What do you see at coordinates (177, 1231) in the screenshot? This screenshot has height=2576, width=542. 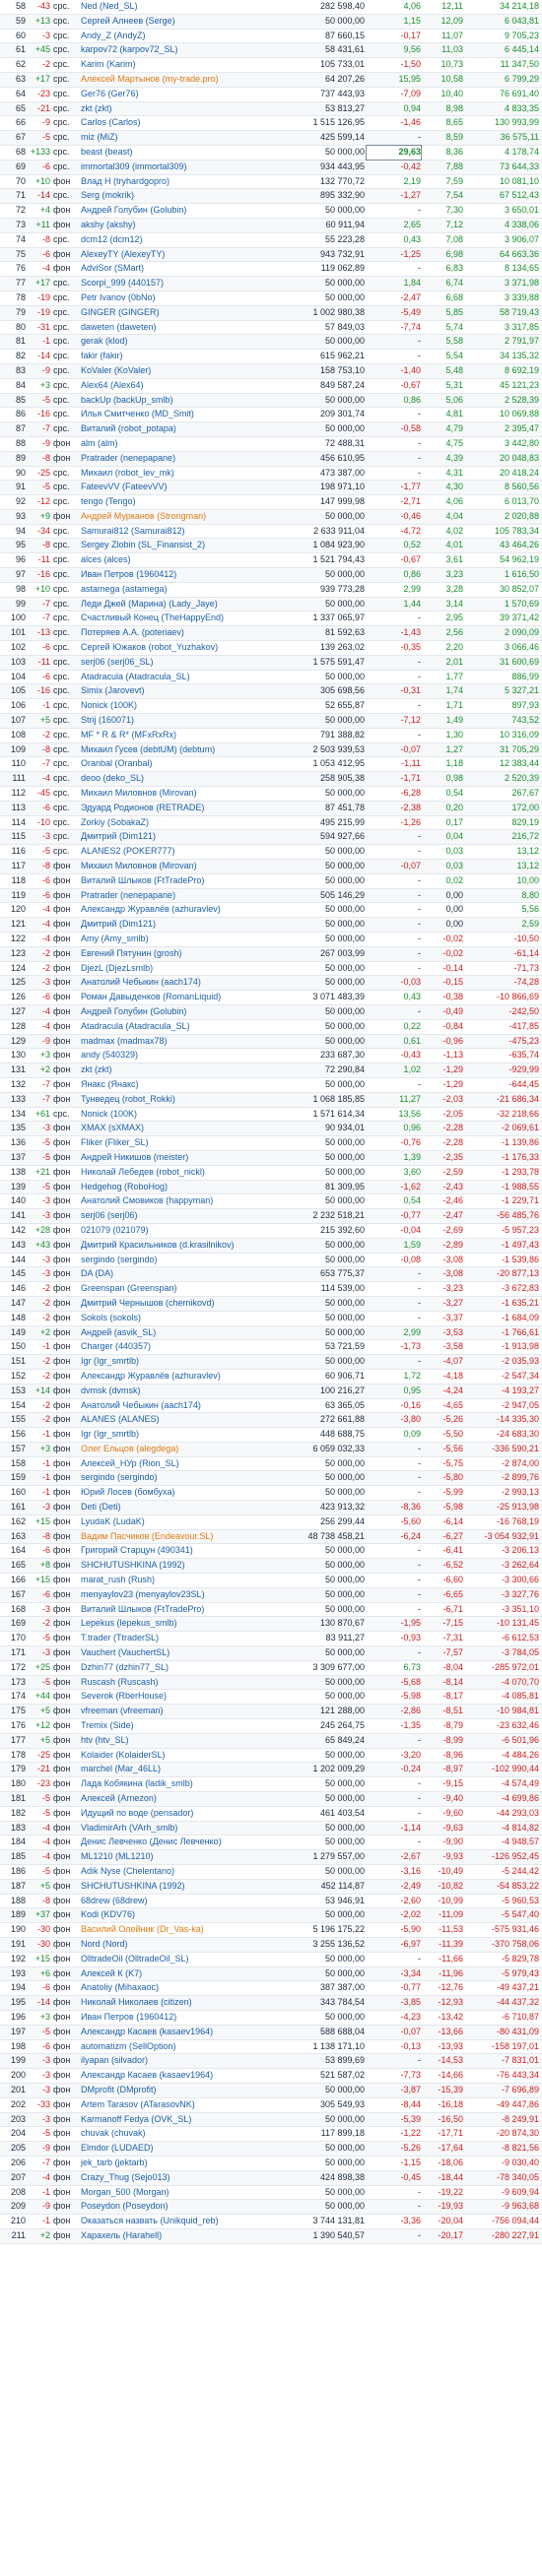 I see `row-participant-link: 021079 (021079)` at bounding box center [177, 1231].